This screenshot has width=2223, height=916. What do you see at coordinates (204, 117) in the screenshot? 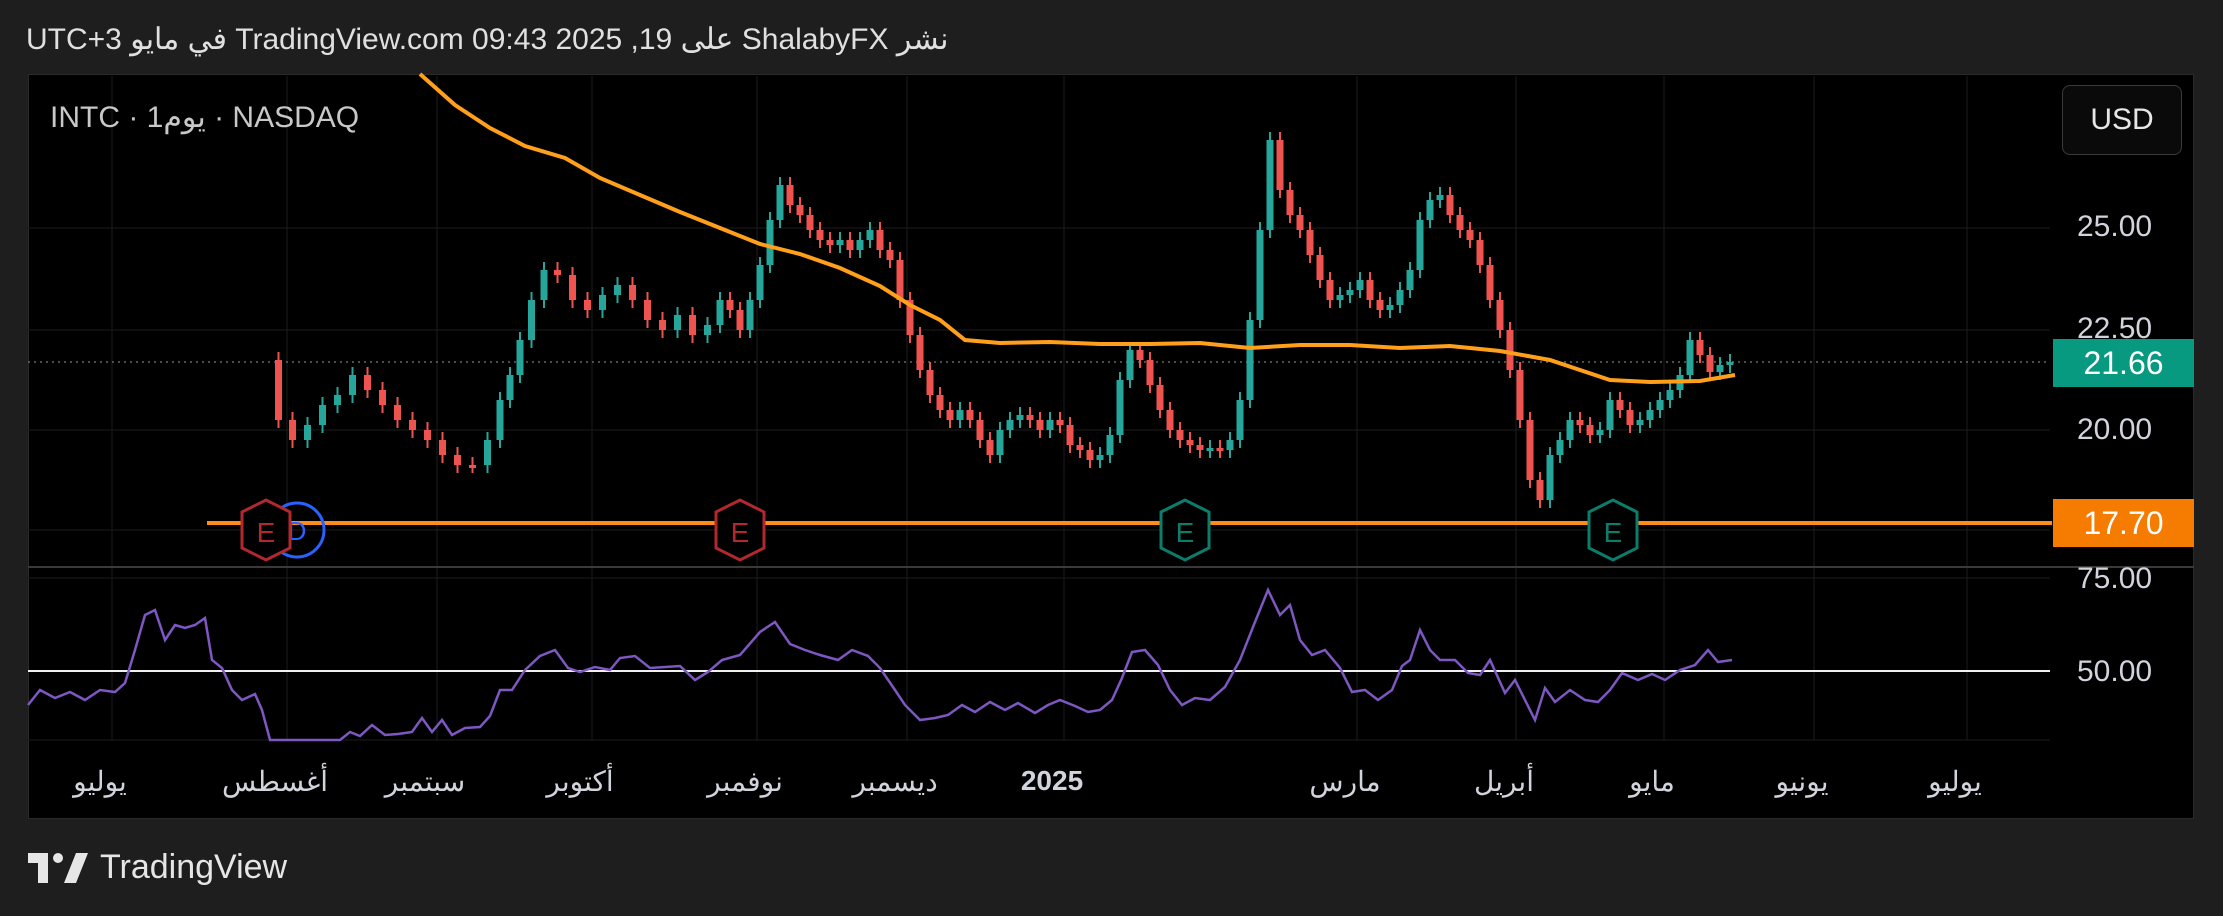
I see `symbol-label: INTC · 1يوم · NASDAQ` at bounding box center [204, 117].